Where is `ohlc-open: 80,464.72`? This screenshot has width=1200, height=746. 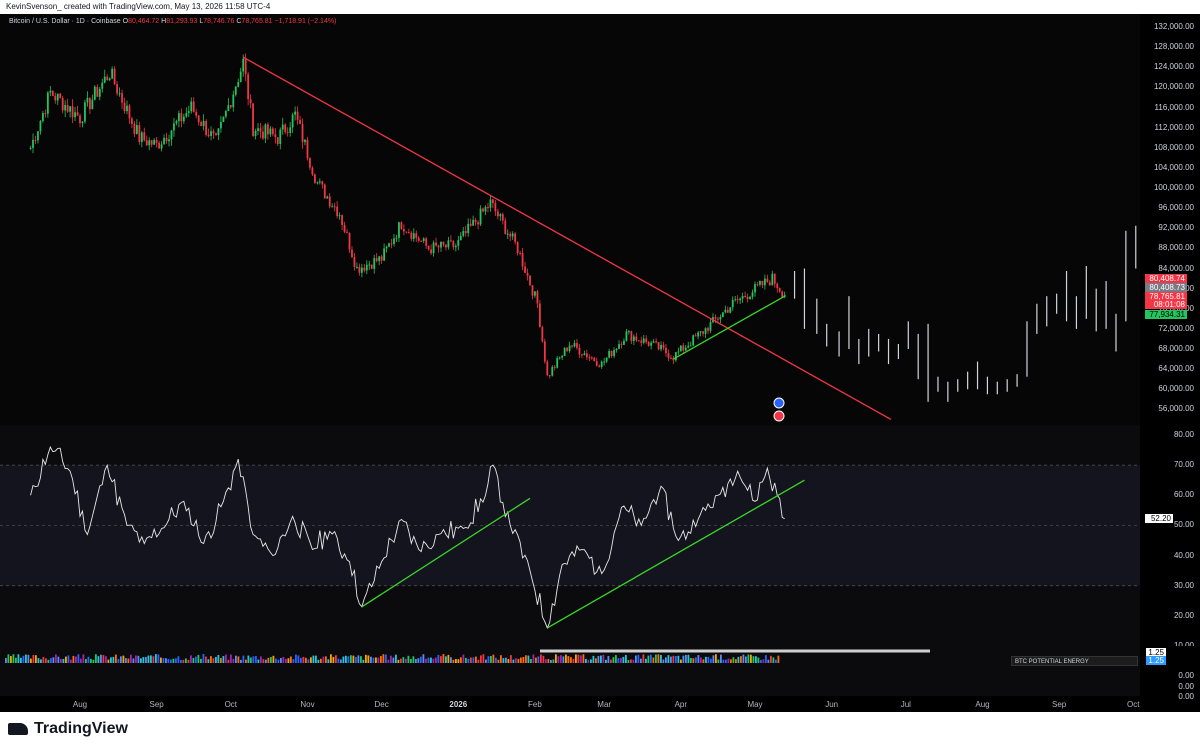 ohlc-open: 80,464.72 is located at coordinates (144, 21).